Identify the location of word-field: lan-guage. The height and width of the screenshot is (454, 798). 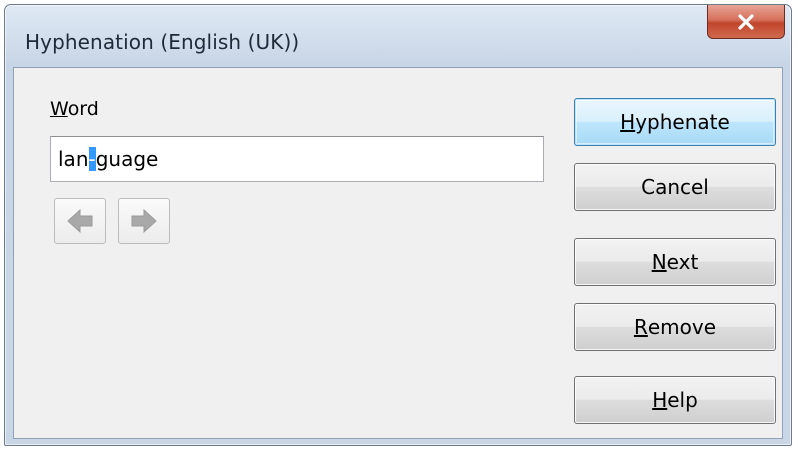
(297, 159).